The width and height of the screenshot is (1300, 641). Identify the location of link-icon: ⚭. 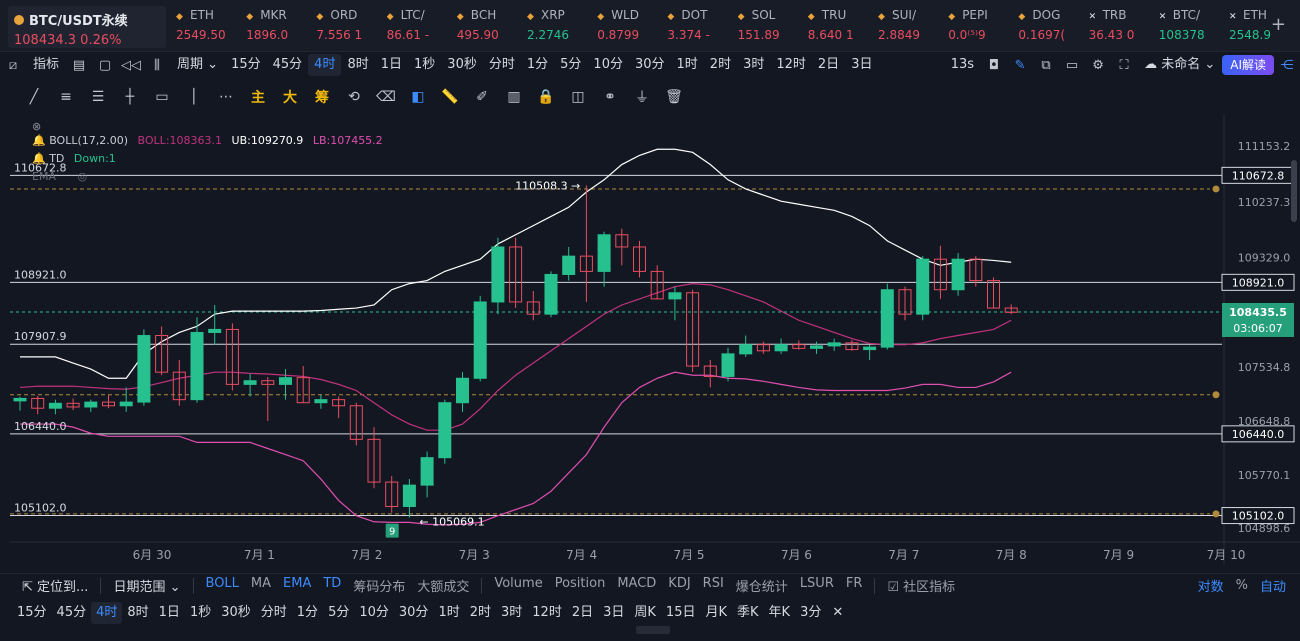
(610, 97).